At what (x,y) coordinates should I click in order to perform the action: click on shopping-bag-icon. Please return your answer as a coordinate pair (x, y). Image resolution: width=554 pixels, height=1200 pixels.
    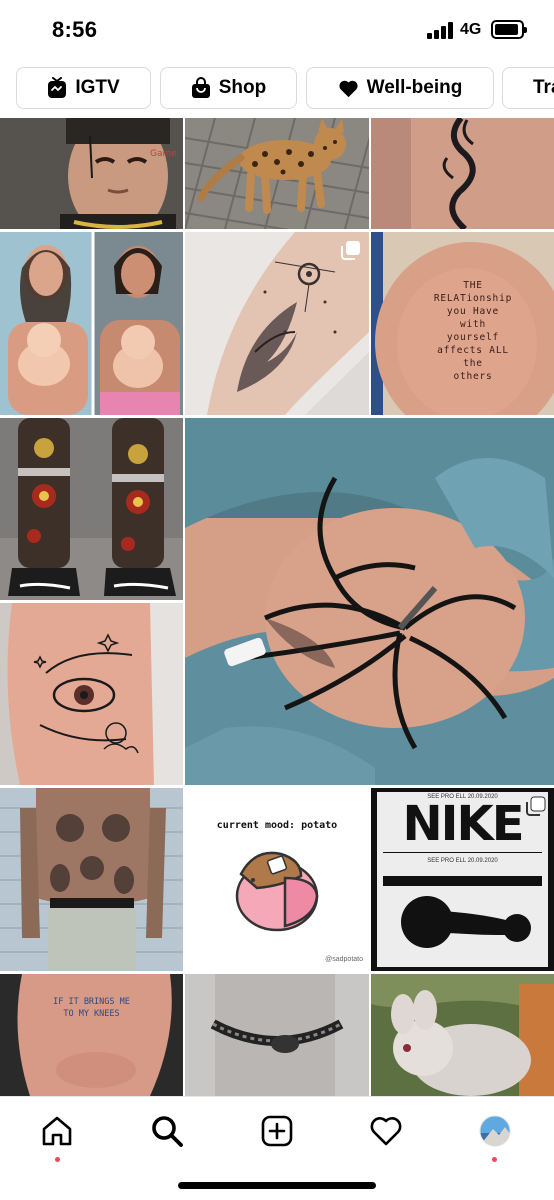
    Looking at the image, I should click on (200, 87).